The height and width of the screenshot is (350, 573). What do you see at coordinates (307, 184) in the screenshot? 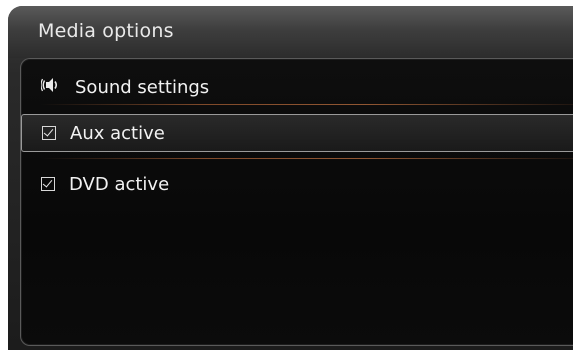
I see `dvd-active-menu-item: DVD active` at bounding box center [307, 184].